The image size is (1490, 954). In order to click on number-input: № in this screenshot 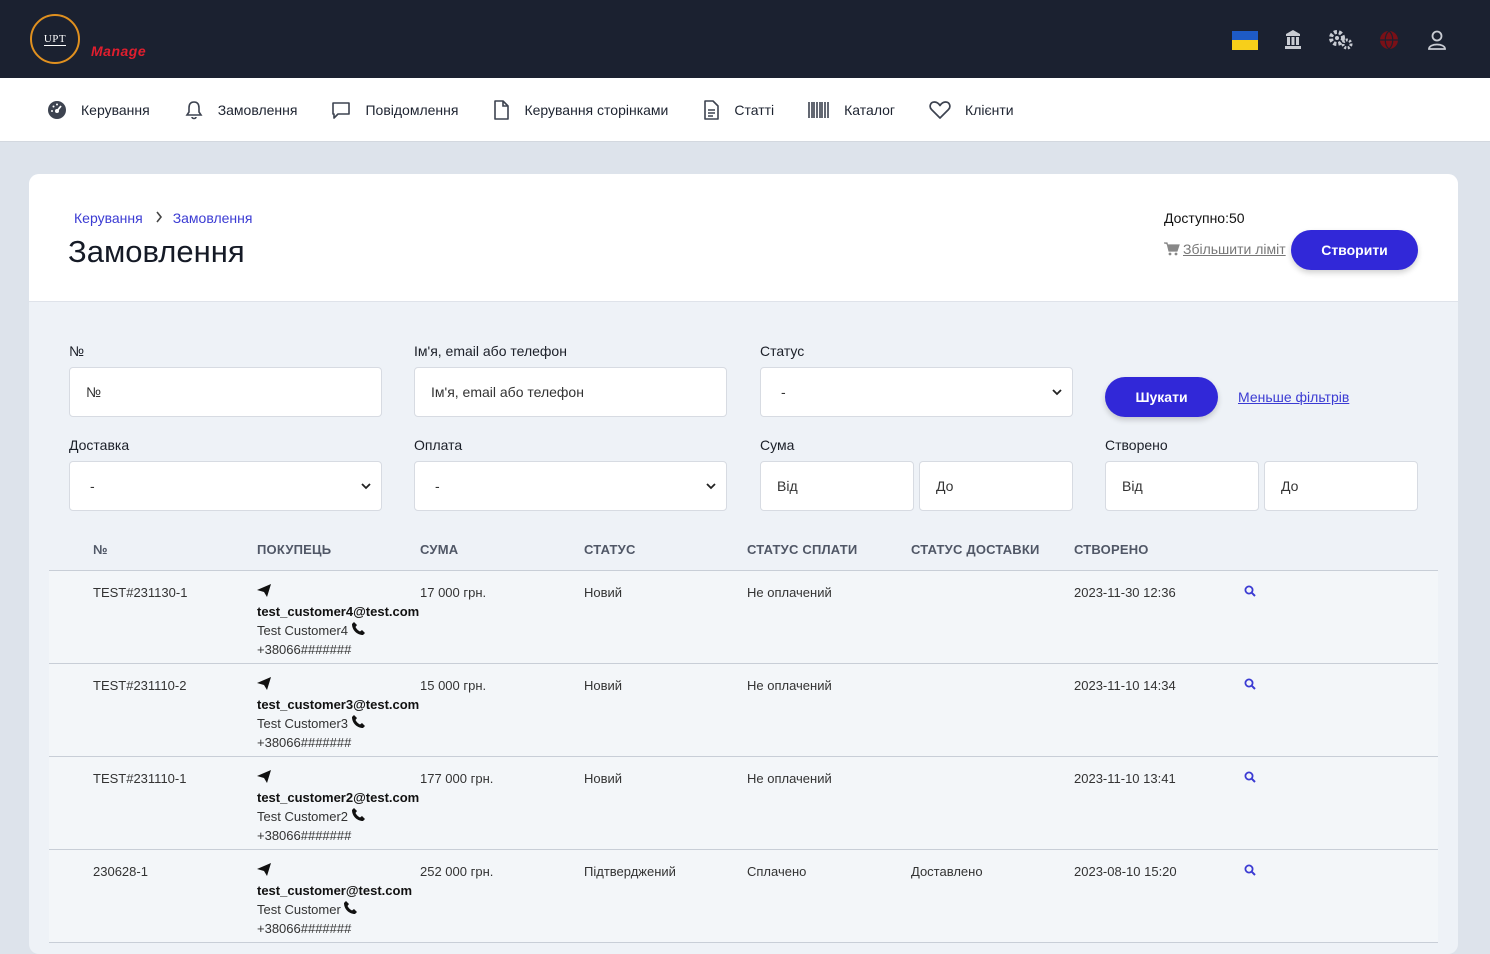, I will do `click(225, 392)`.